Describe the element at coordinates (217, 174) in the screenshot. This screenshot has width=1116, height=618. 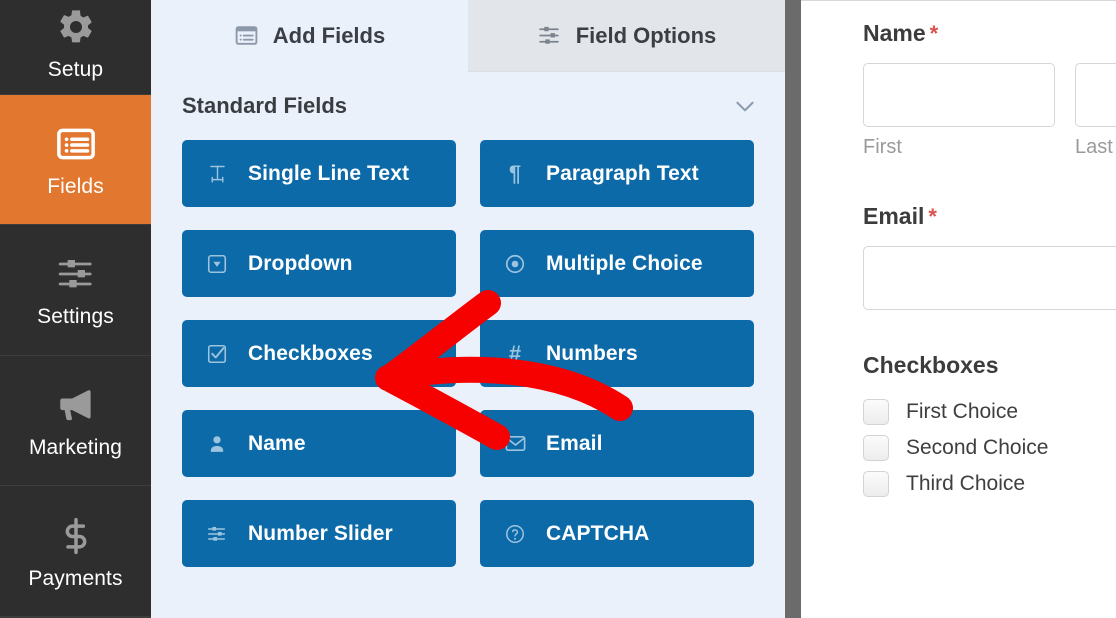
I see `text-cursor-icon` at that location.